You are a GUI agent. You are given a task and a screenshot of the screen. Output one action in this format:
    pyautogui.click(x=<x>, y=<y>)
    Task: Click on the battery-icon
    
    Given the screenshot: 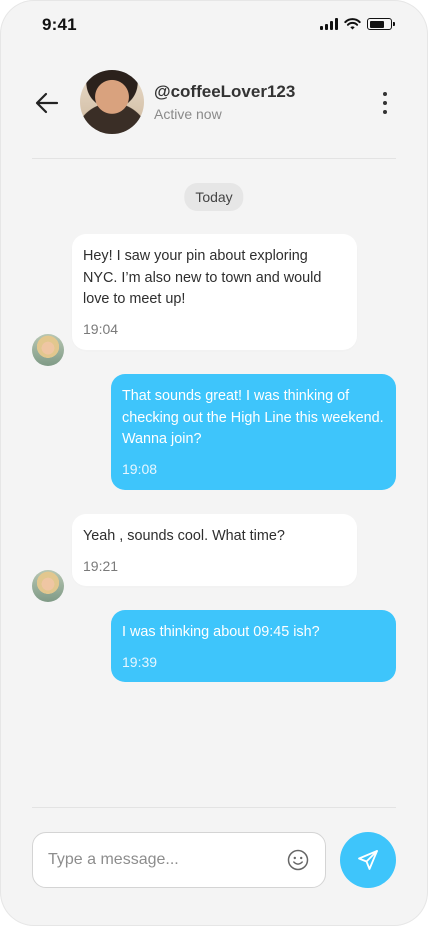 What is the action you would take?
    pyautogui.click(x=381, y=24)
    